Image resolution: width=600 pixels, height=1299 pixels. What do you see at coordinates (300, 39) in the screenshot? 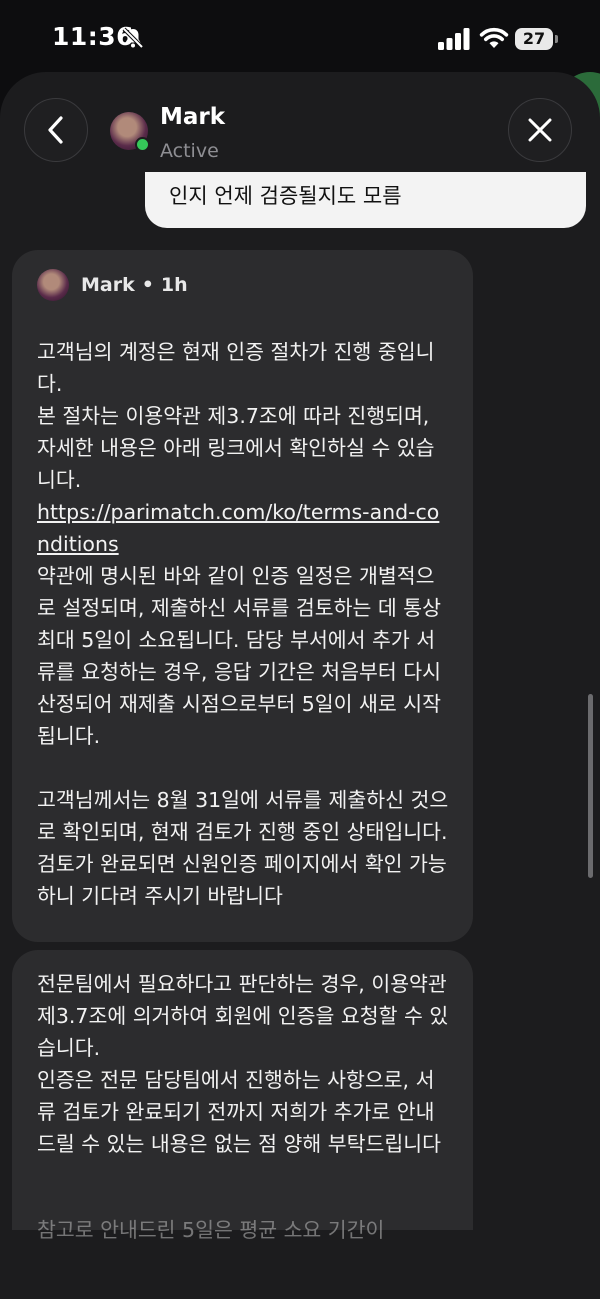
I see `status-bar: 11:36 27` at bounding box center [300, 39].